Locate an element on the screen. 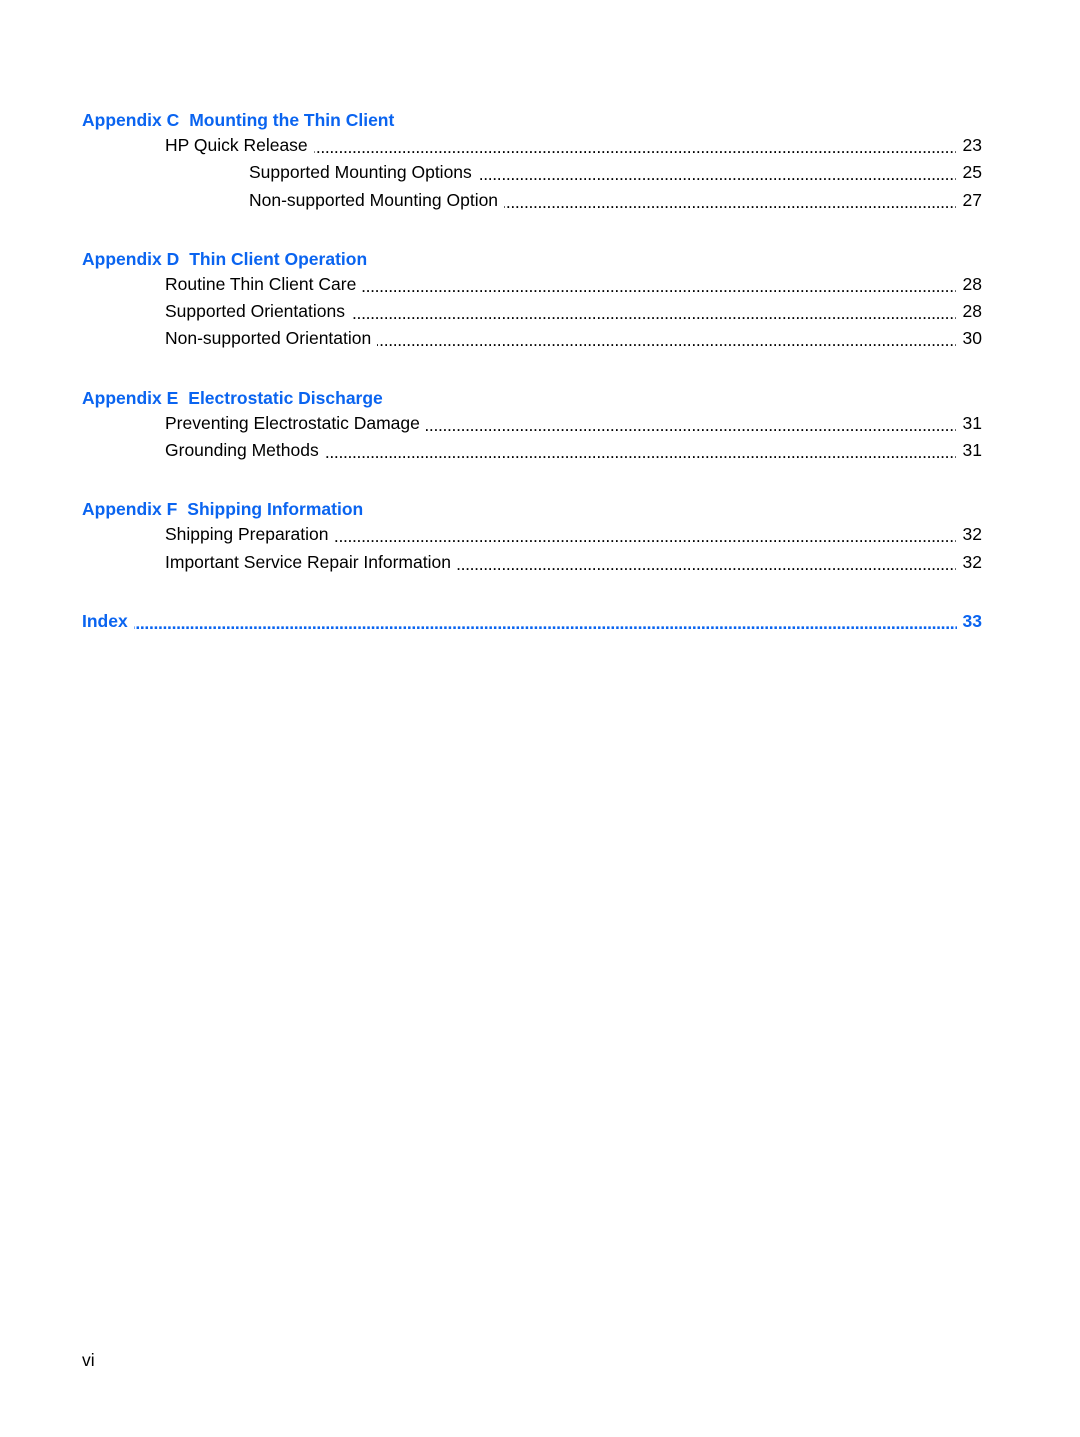 This screenshot has width=1080, height=1437. toc-entry-label: Non-supported Orientation is located at coordinates (271, 339).